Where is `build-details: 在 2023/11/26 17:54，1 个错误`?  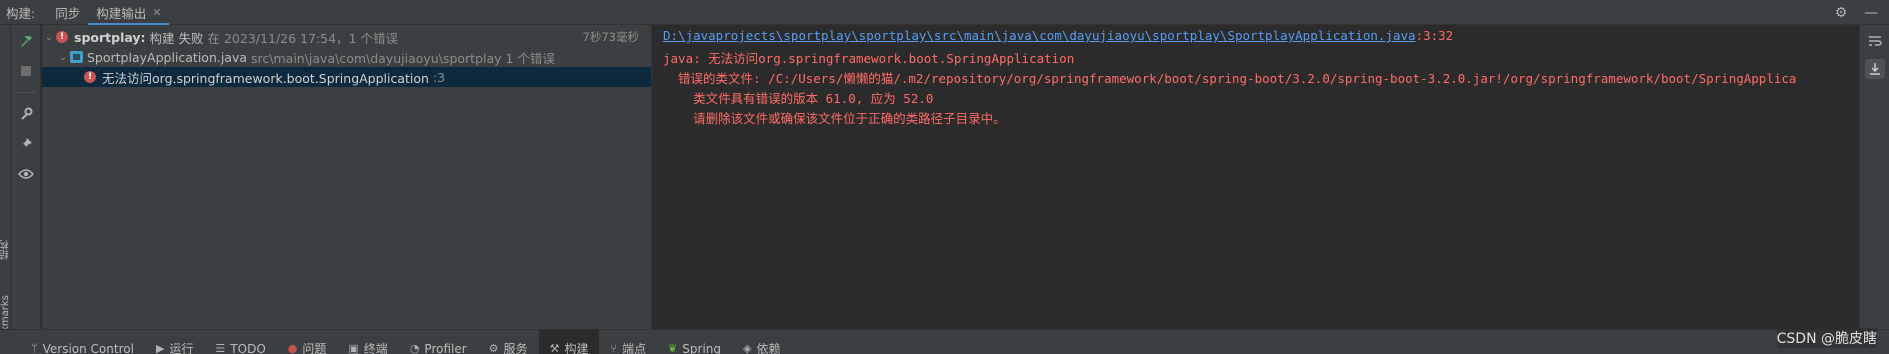
build-details: 在 2023/11/26 17:54，1 个错误 is located at coordinates (302, 38).